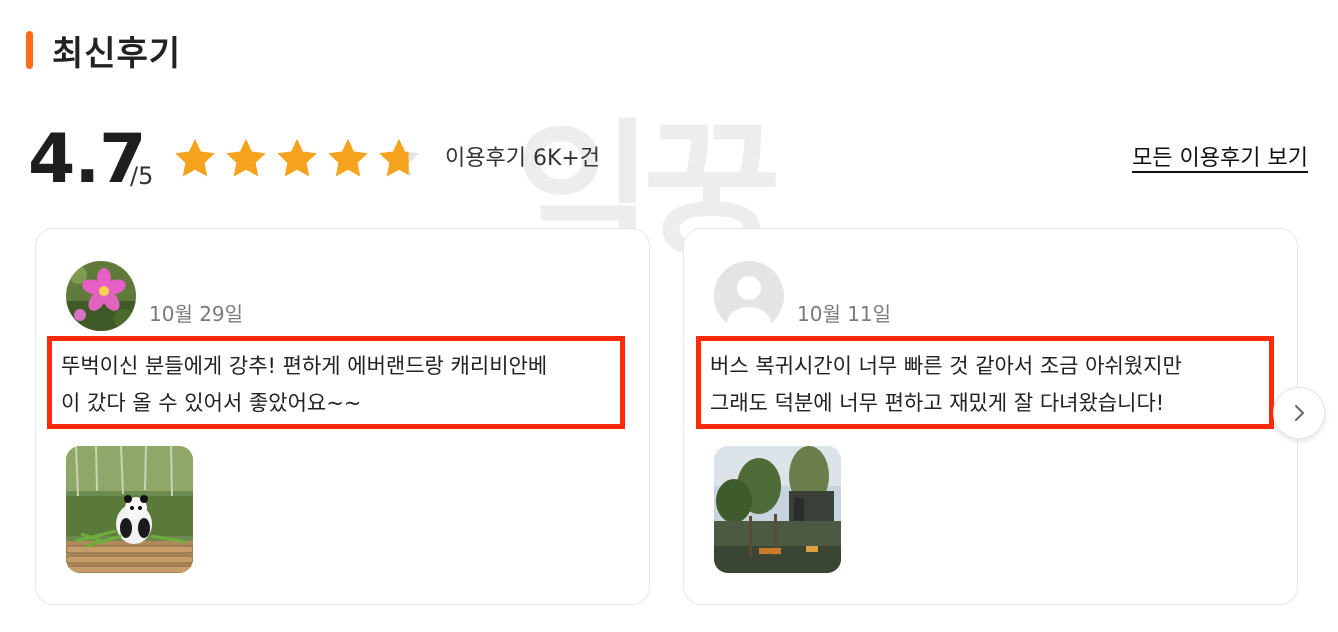  I want to click on review-text-line: 버스 복귀시간이 너무 빠른 것 같아서 조금 아쉬웠지만, so click(946, 366).